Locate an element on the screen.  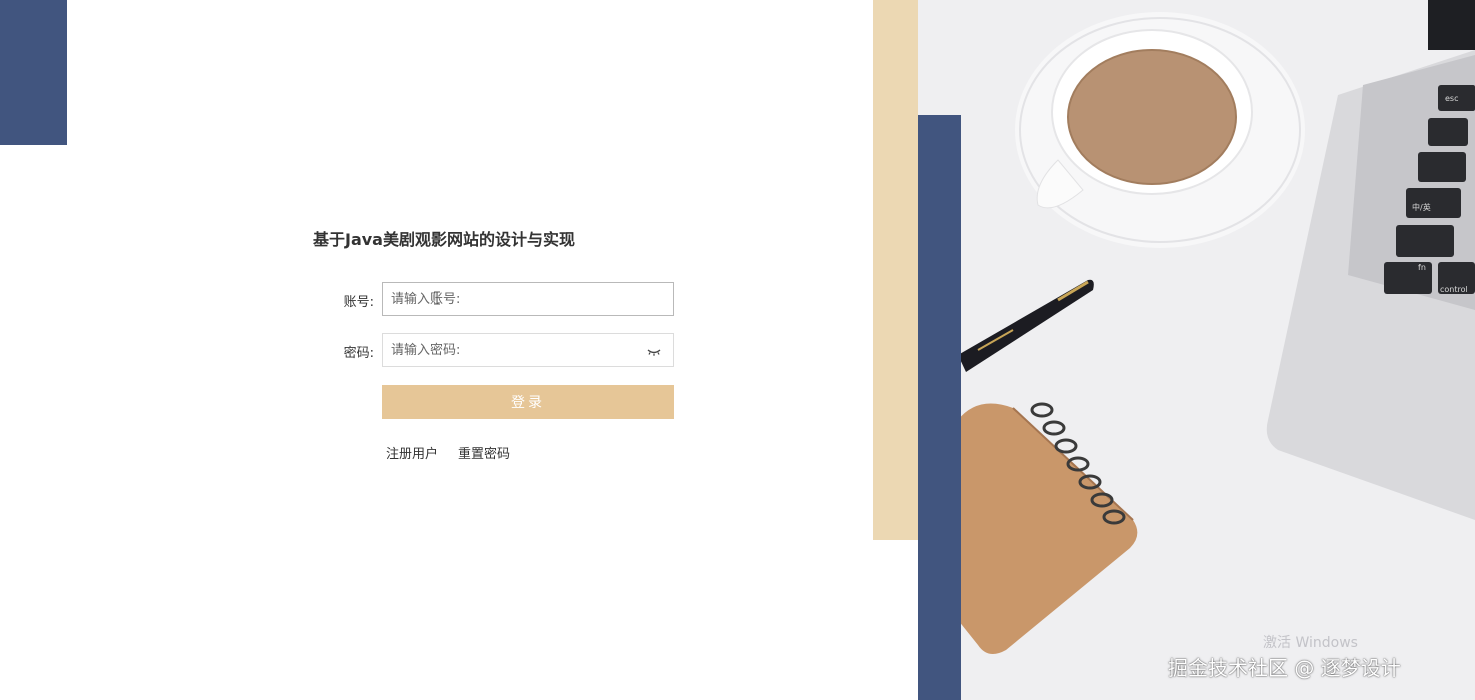
activate-windows-notice: 激活 Windows is located at coordinates (1310, 643).